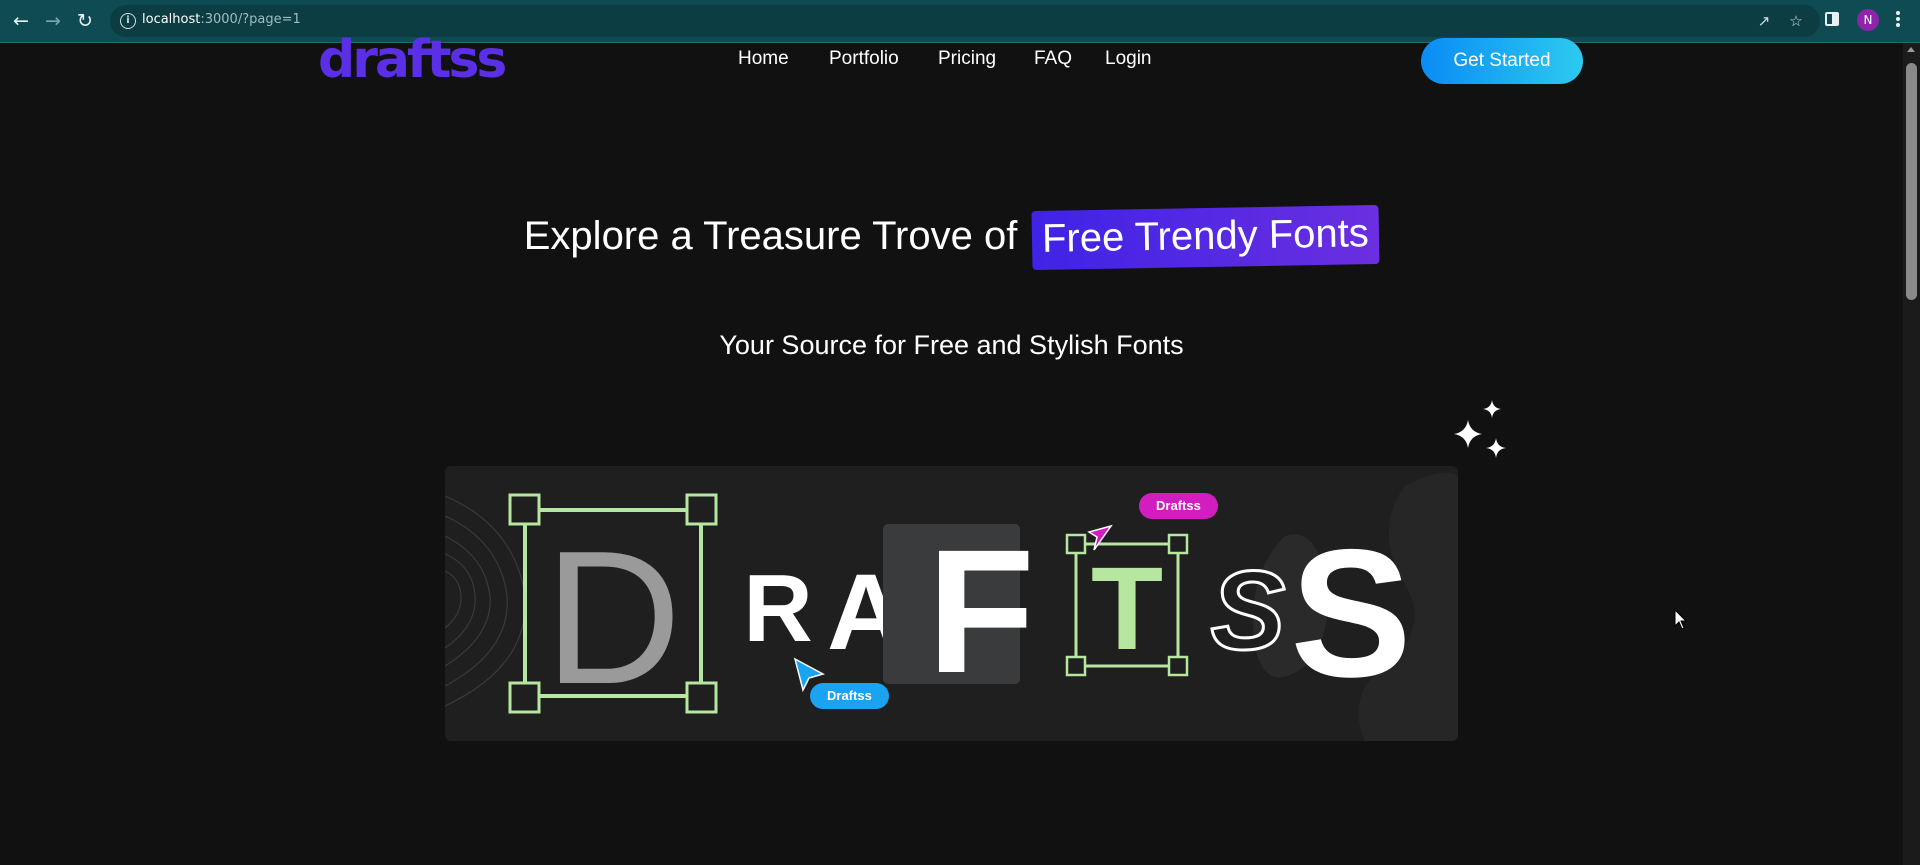  Describe the element at coordinates (981, 612) in the screenshot. I see `letter-f: F` at that location.